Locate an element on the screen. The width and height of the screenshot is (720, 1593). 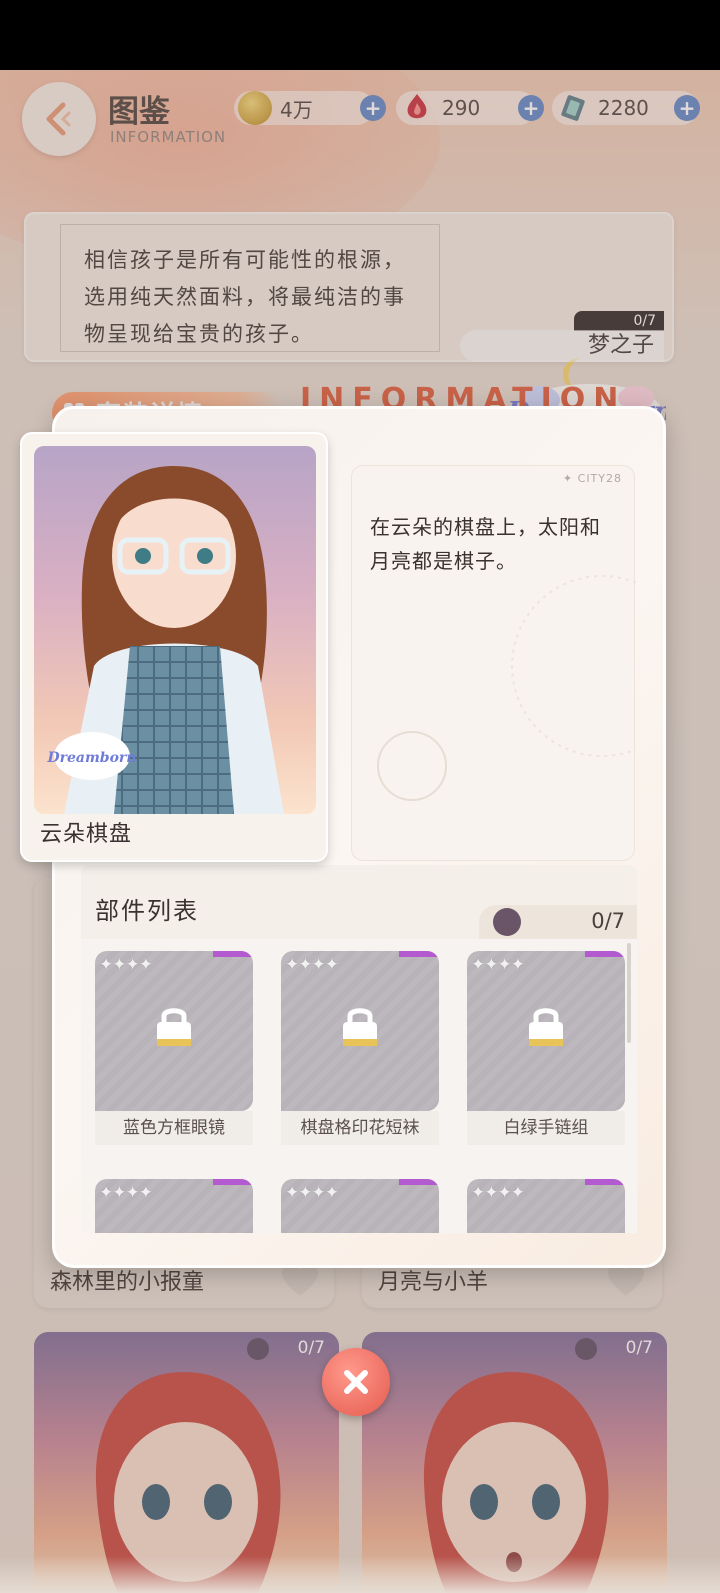
close-button is located at coordinates (356, 1382).